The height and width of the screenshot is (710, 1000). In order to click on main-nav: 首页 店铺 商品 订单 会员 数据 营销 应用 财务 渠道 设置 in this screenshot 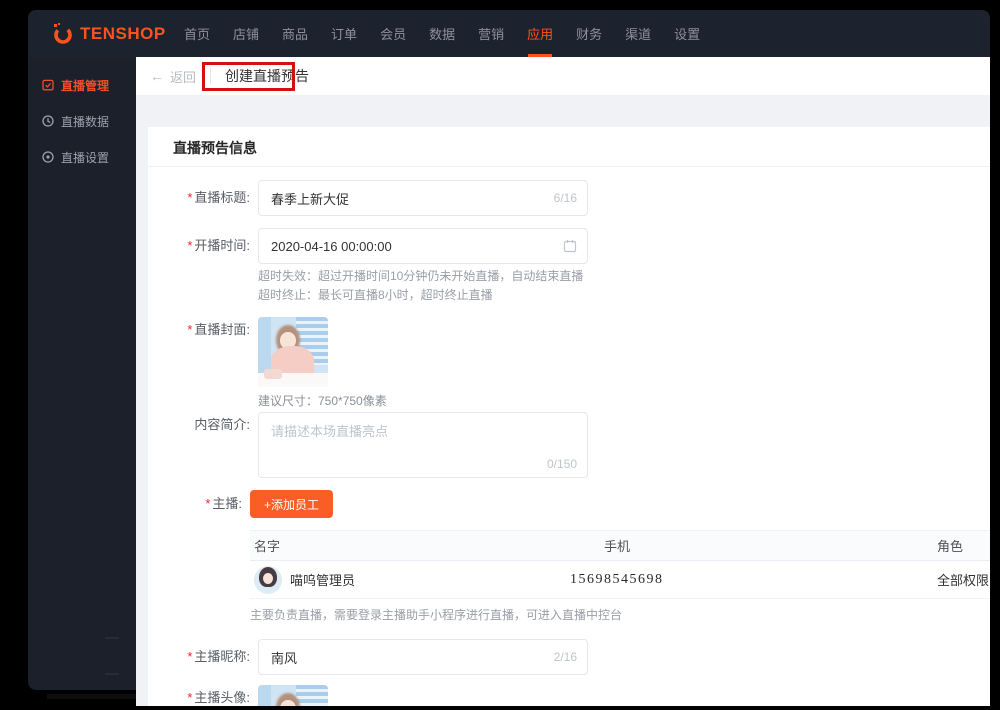, I will do `click(442, 33)`.